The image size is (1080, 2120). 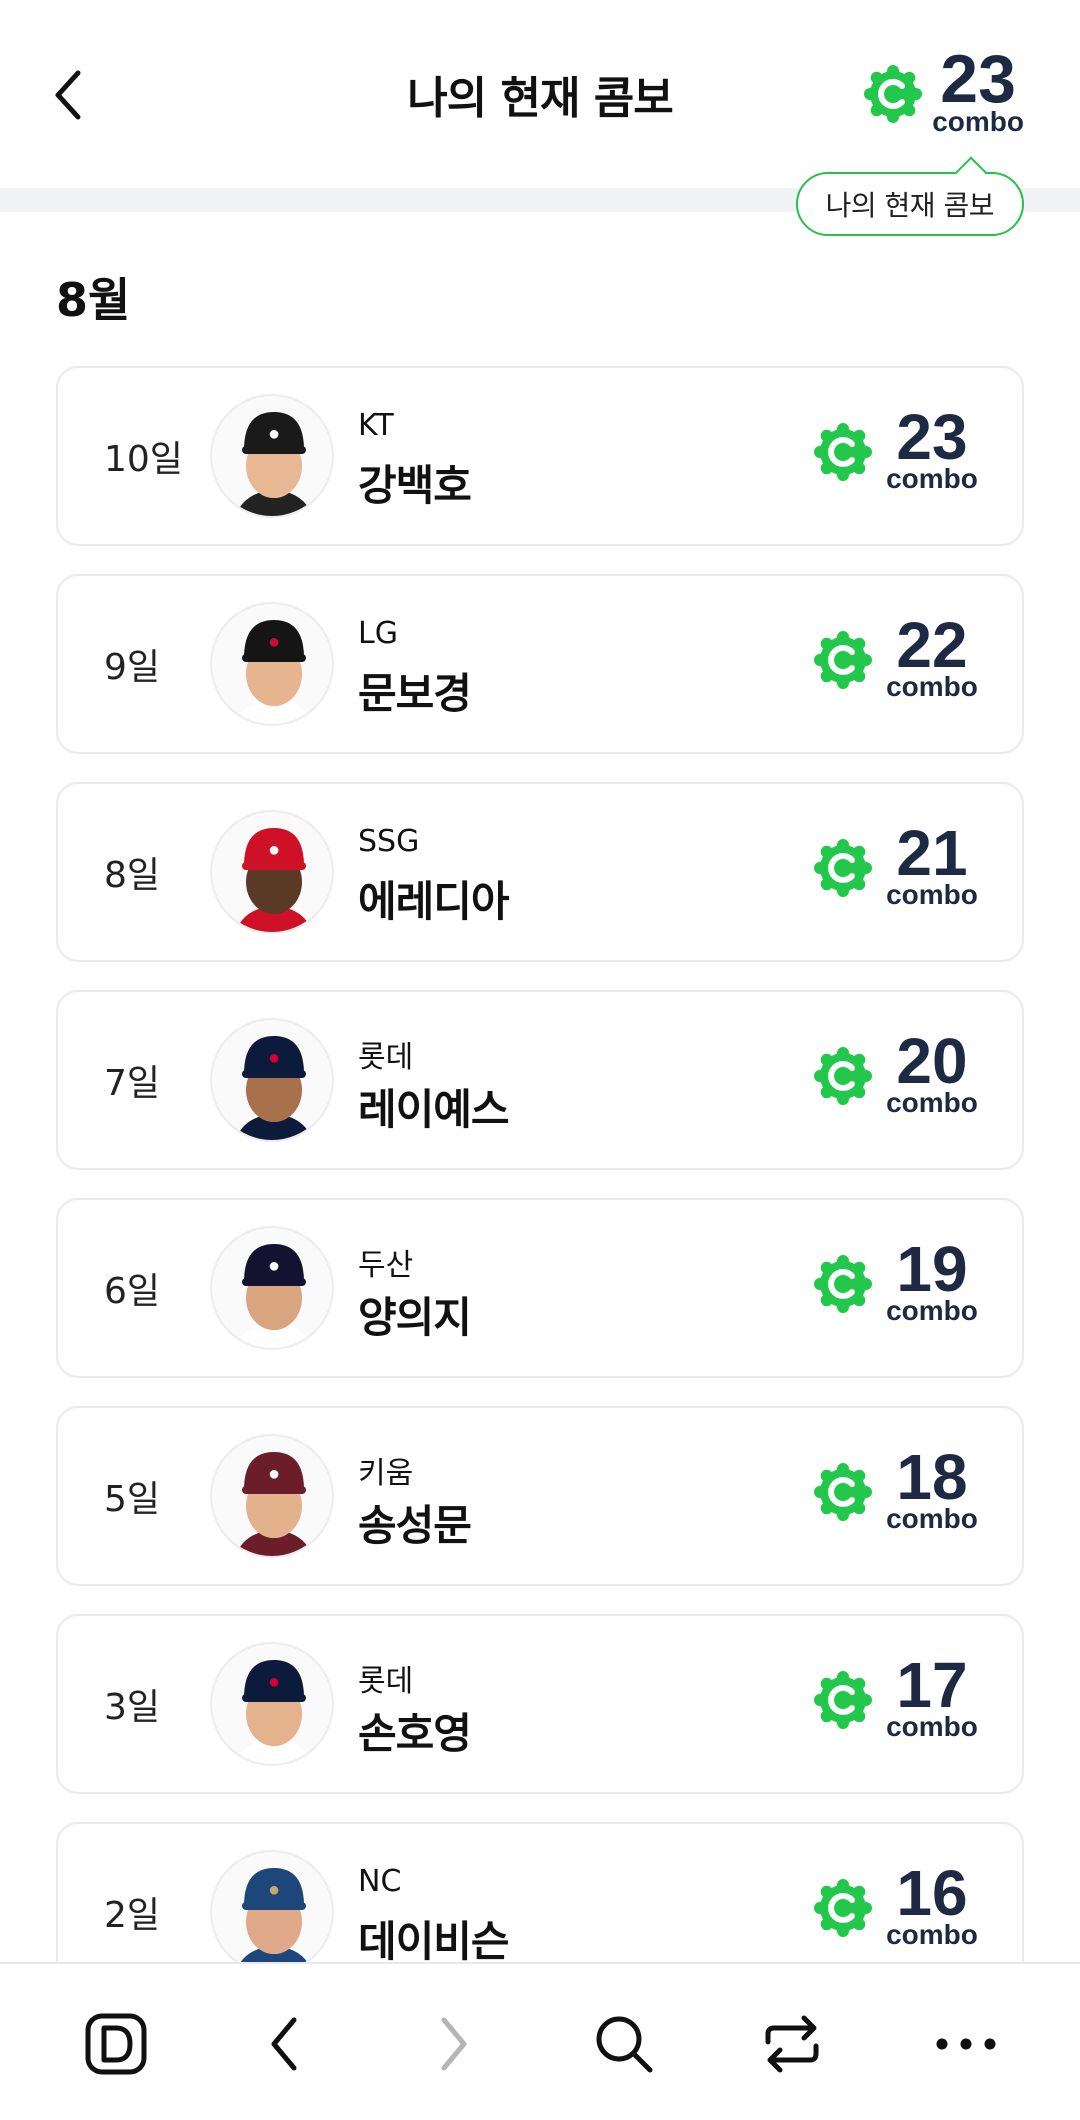 I want to click on player-name: 송성문, so click(x=415, y=1525).